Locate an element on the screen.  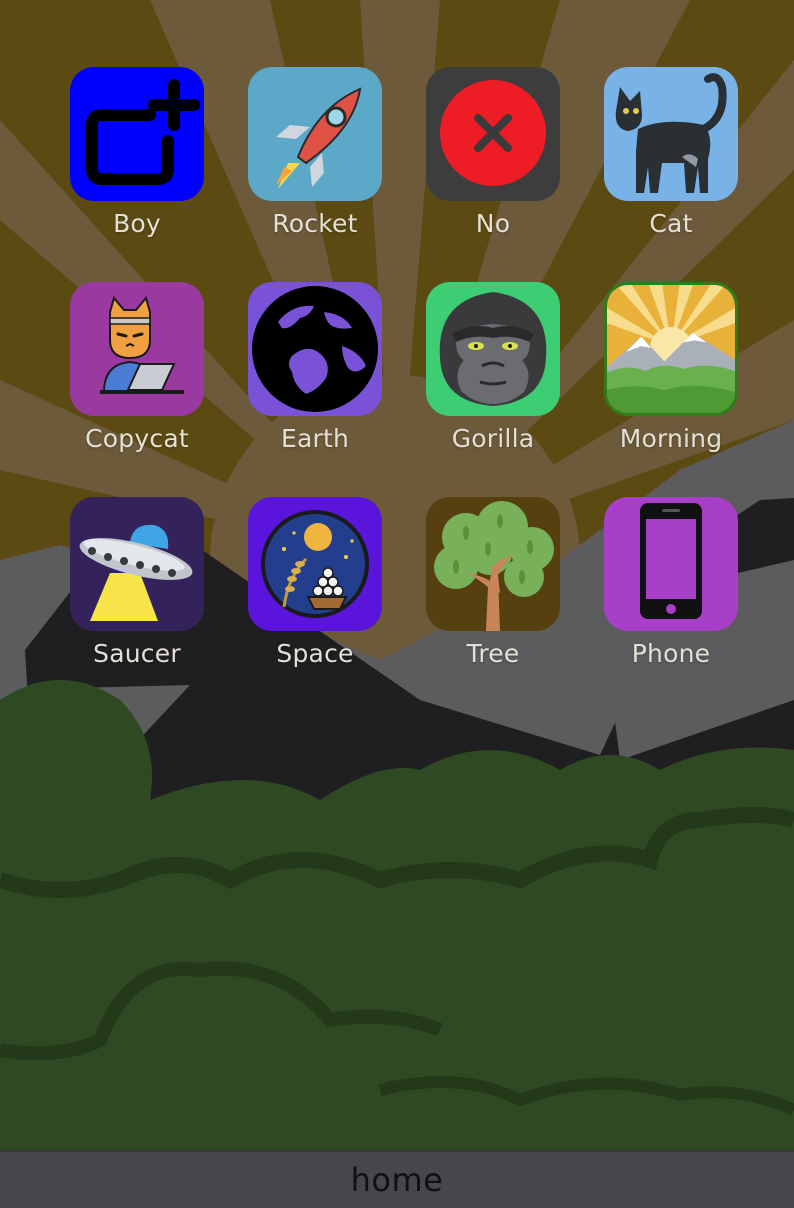
app-phone: Phone is located at coordinates (671, 602).